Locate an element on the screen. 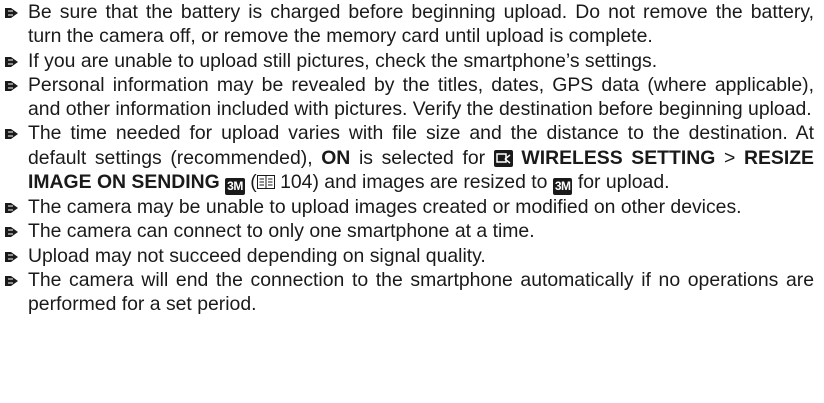  wireless-setting-label: WIRELESS SETTING is located at coordinates (618, 157).